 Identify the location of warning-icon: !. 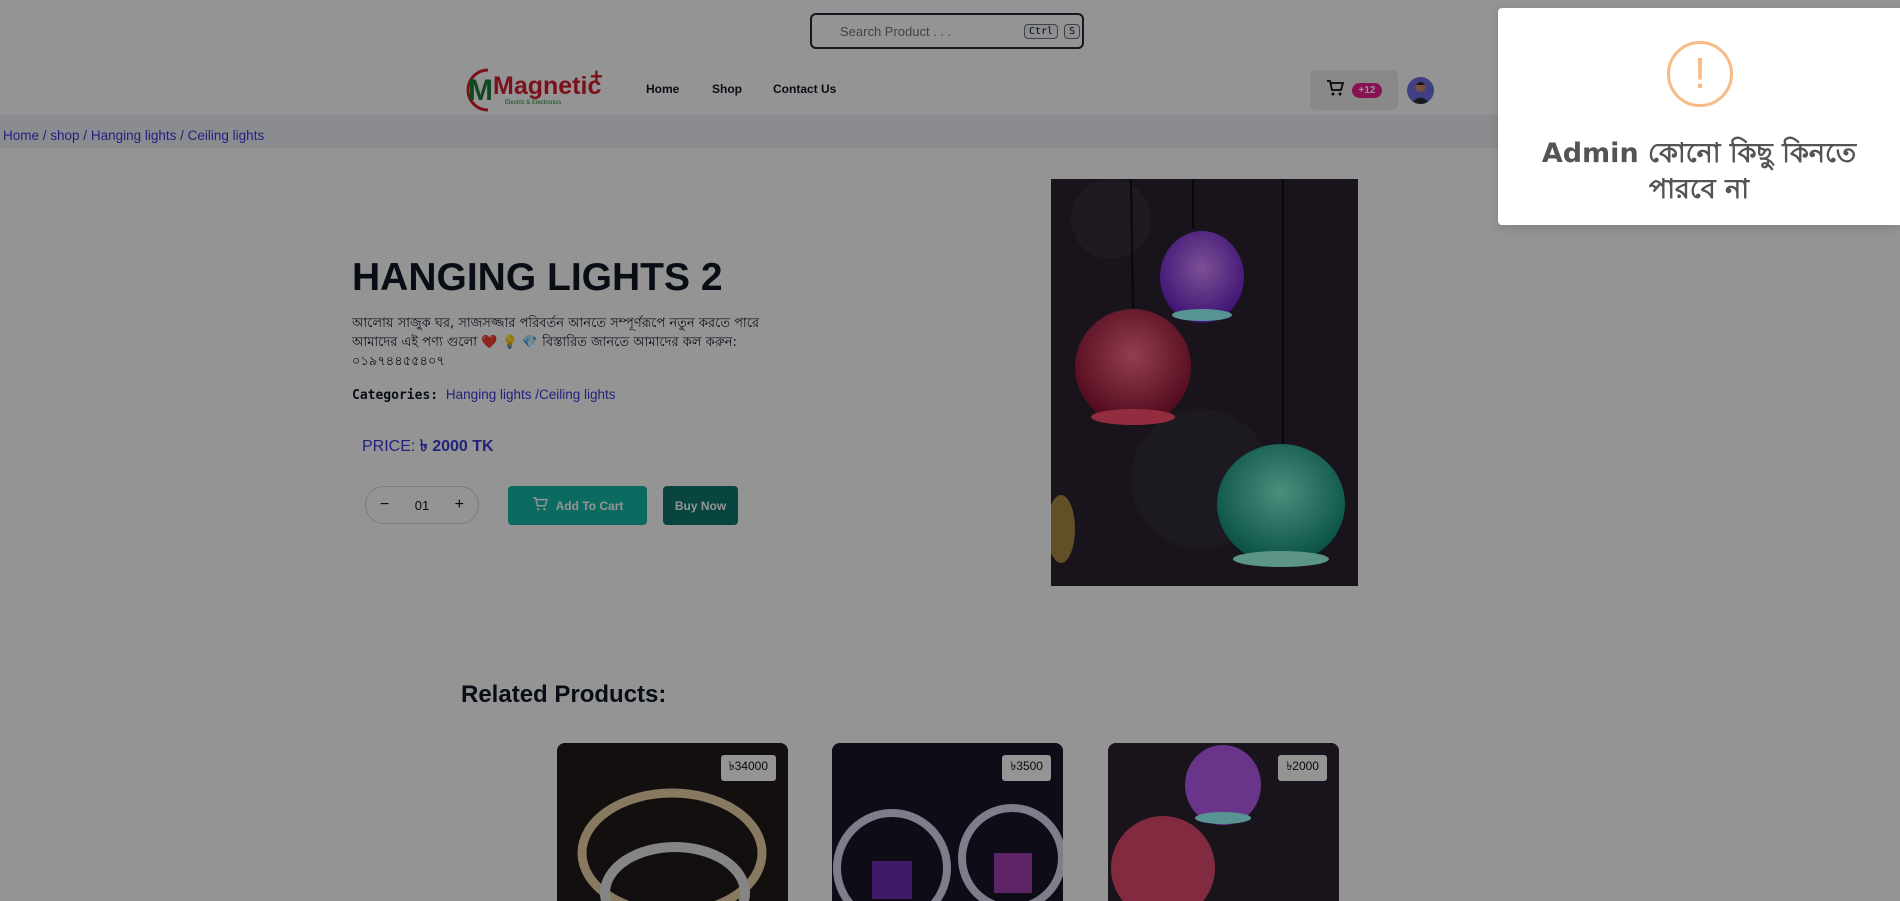
(1700, 74).